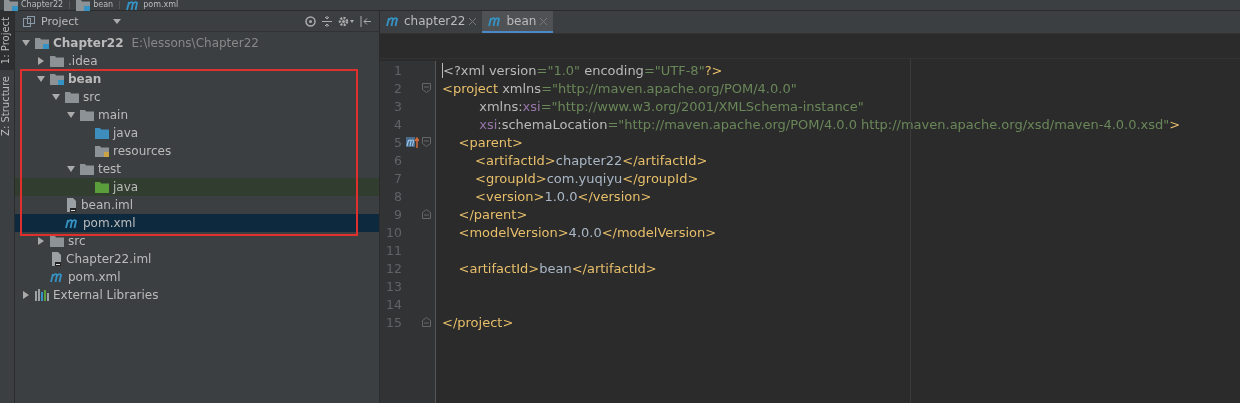  Describe the element at coordinates (327, 21) in the screenshot. I see `collapse-all-icon` at that location.